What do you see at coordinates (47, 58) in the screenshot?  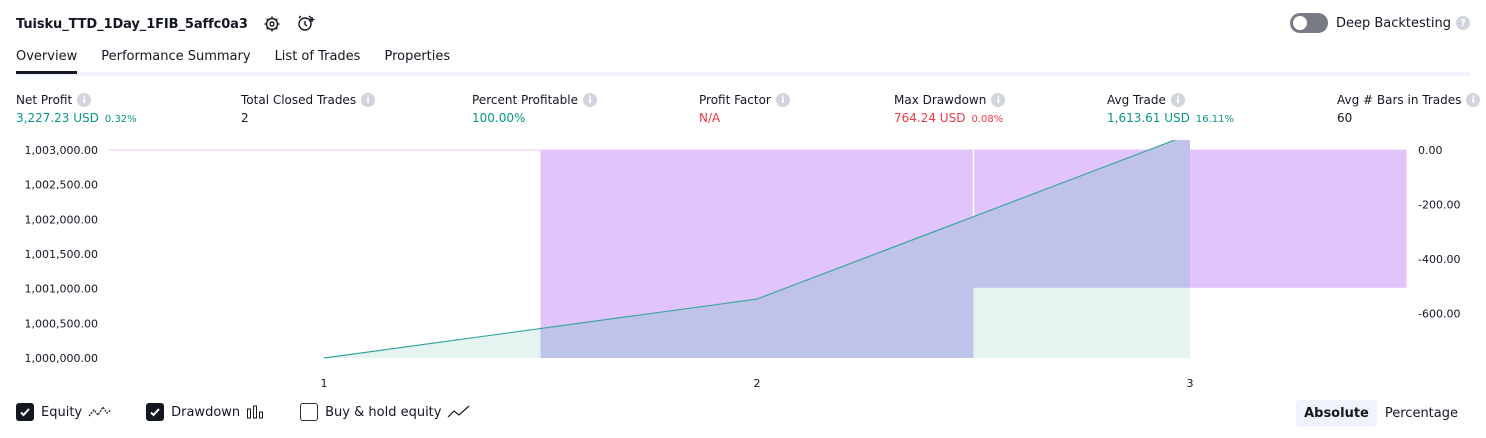 I see `tab-overview: Overview` at bounding box center [47, 58].